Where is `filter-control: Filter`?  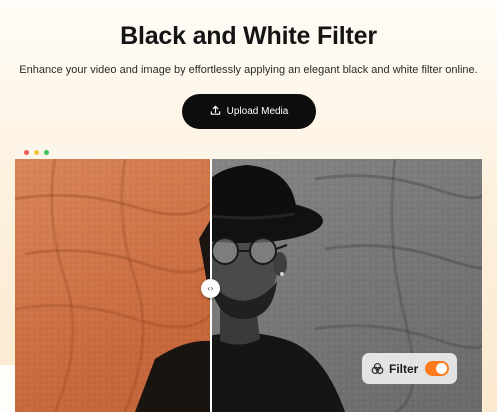
filter-control: Filter is located at coordinates (409, 368).